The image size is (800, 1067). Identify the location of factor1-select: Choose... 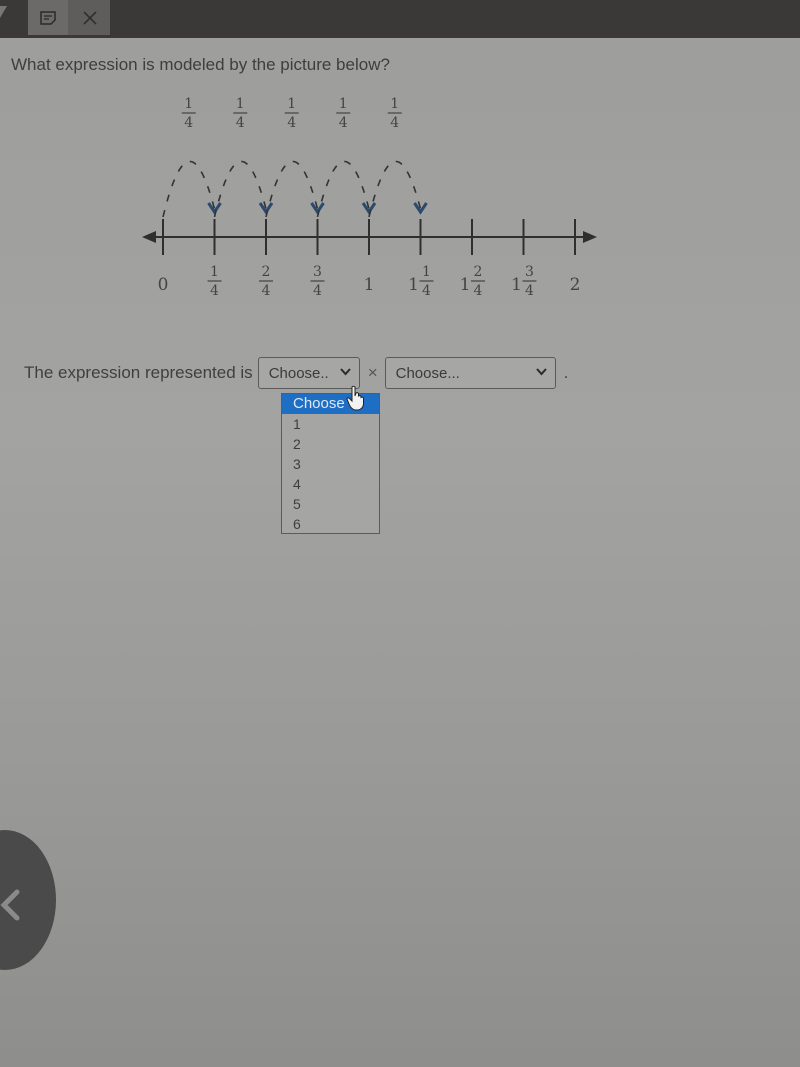
(308, 373).